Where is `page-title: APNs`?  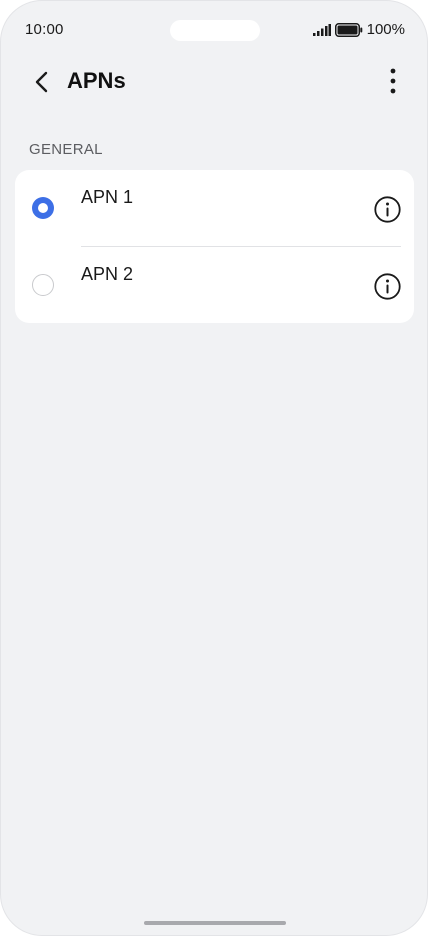 page-title: APNs is located at coordinates (96, 80).